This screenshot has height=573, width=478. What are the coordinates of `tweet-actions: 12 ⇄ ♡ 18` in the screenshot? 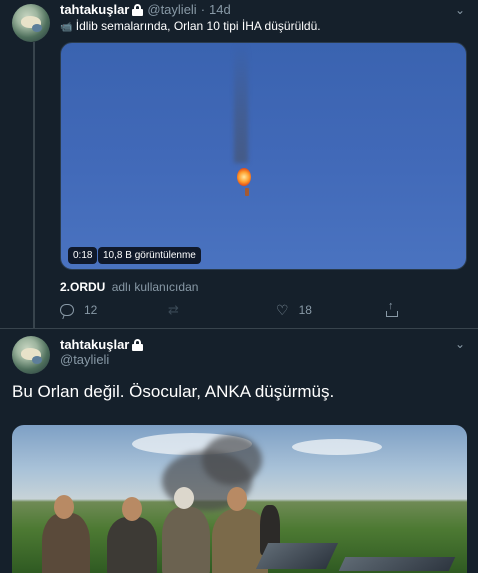 It's located at (232, 309).